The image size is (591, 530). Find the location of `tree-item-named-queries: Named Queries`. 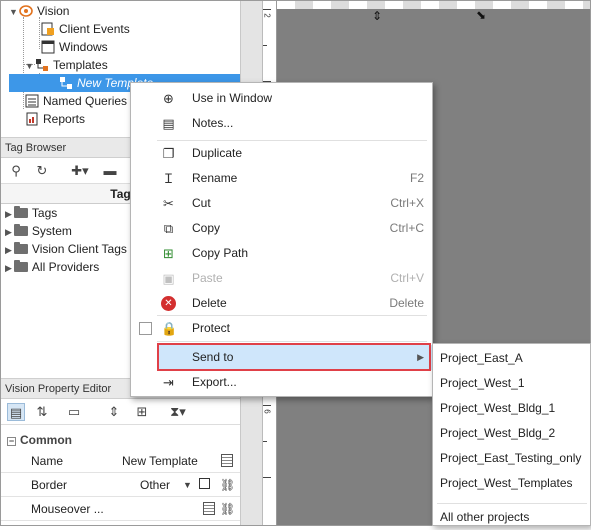

tree-item-named-queries: Named Queries is located at coordinates (76, 101).